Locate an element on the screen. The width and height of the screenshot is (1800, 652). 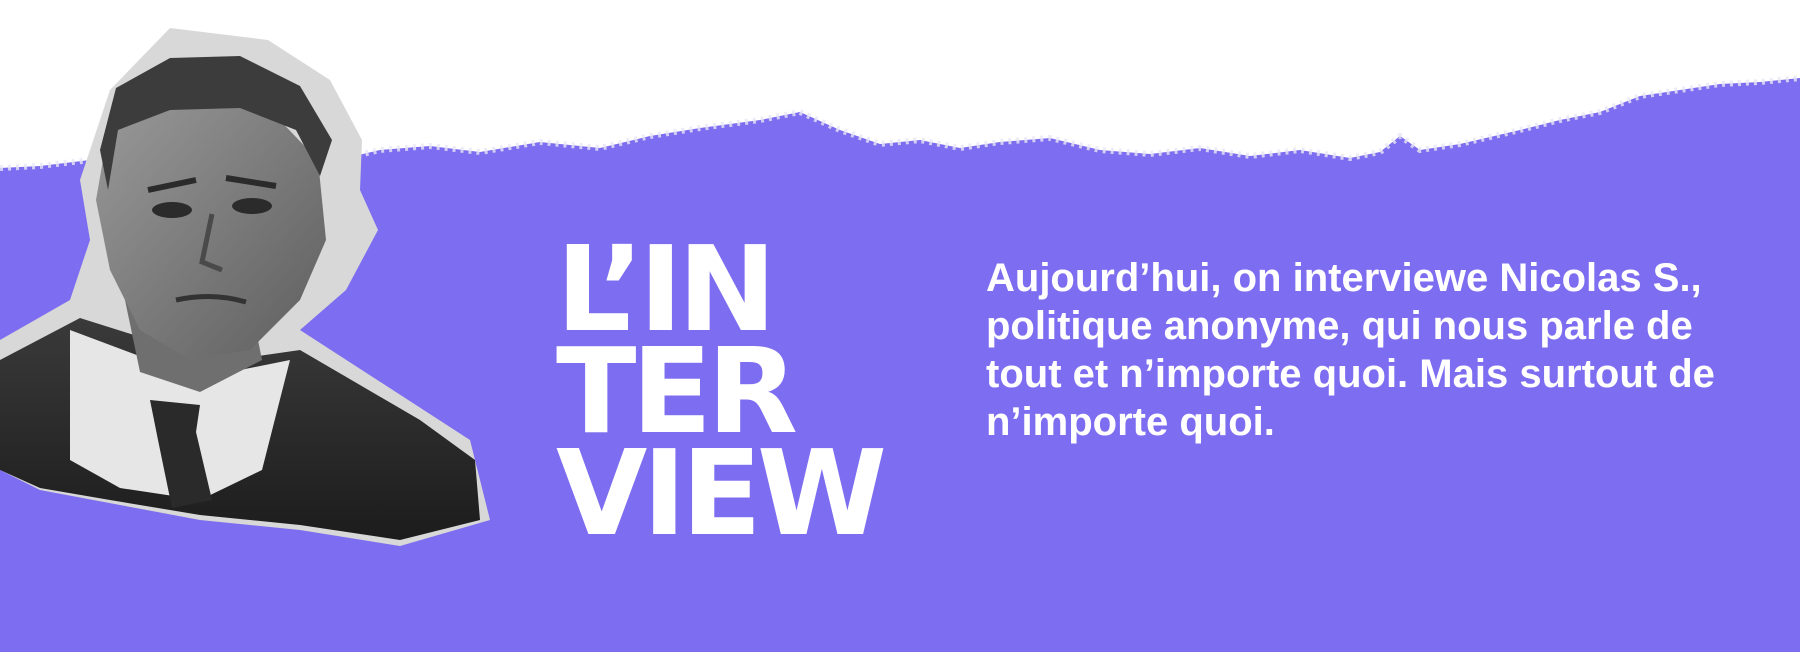
interview-title: L’IN TER VIEW is located at coordinates (721, 396).